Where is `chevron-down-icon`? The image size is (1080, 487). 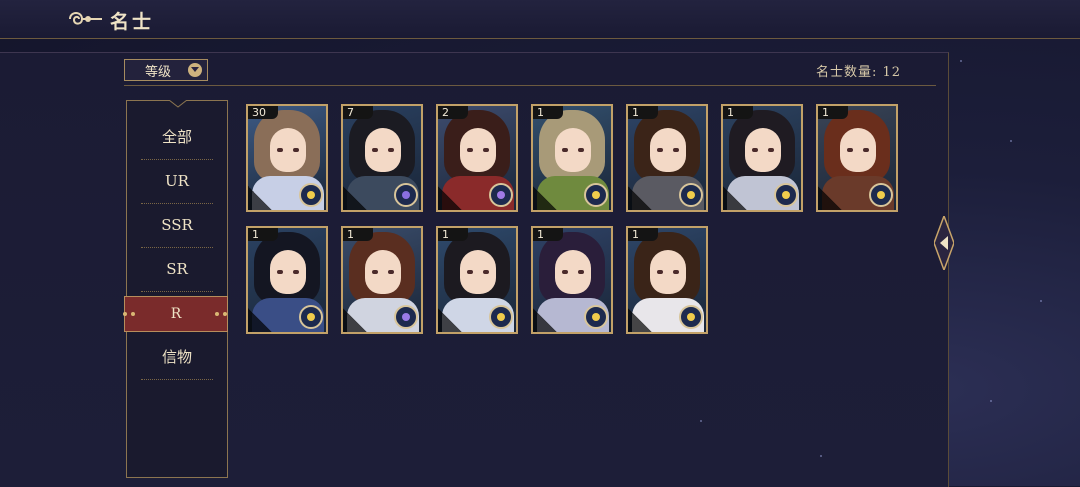
chevron-down-icon is located at coordinates (195, 70).